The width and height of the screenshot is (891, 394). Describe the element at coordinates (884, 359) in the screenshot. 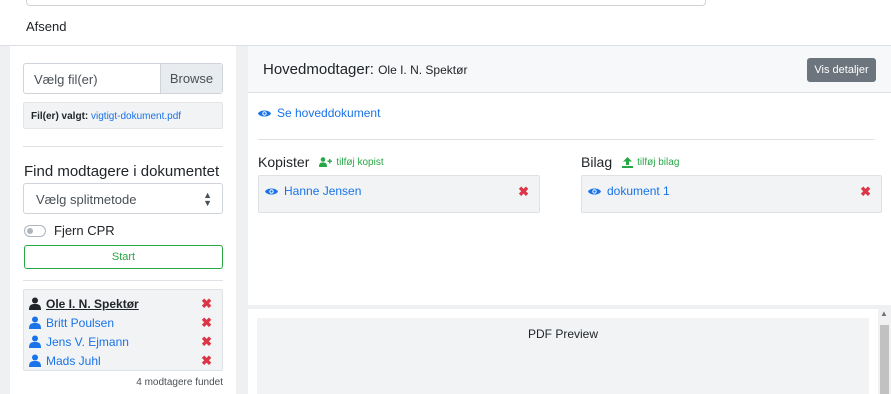

I see `scrollbar-thumb` at that location.